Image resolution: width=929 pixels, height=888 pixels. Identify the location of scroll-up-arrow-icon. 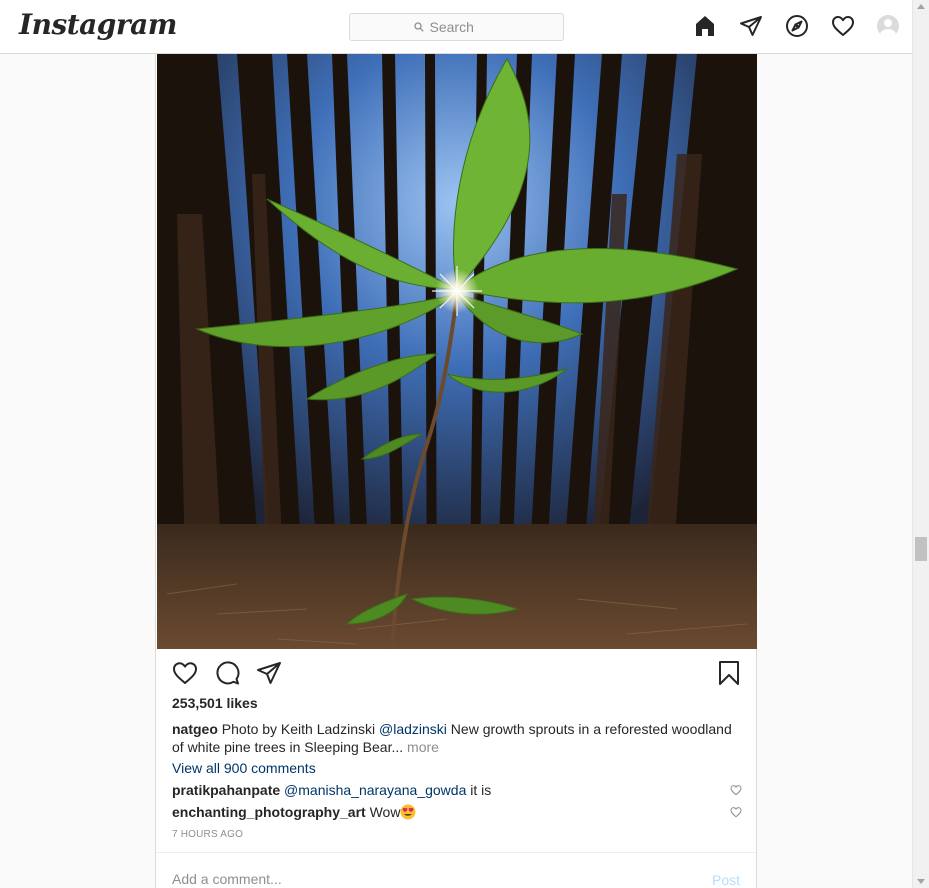
(921, 6).